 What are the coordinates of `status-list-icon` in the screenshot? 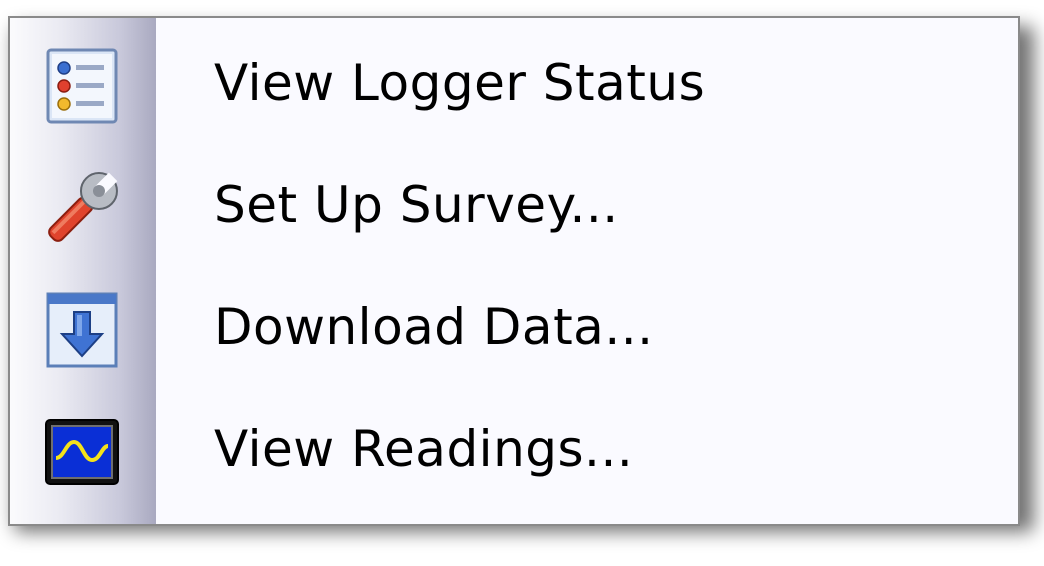 It's located at (82, 86).